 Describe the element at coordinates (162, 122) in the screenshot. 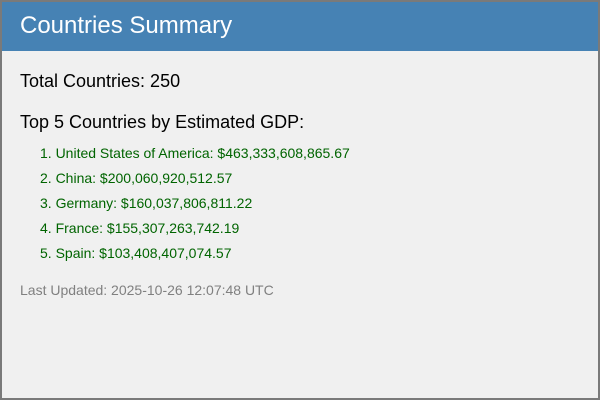

I see `top-countries-heading: Top 5 Countries by Estimated GDP:` at that location.